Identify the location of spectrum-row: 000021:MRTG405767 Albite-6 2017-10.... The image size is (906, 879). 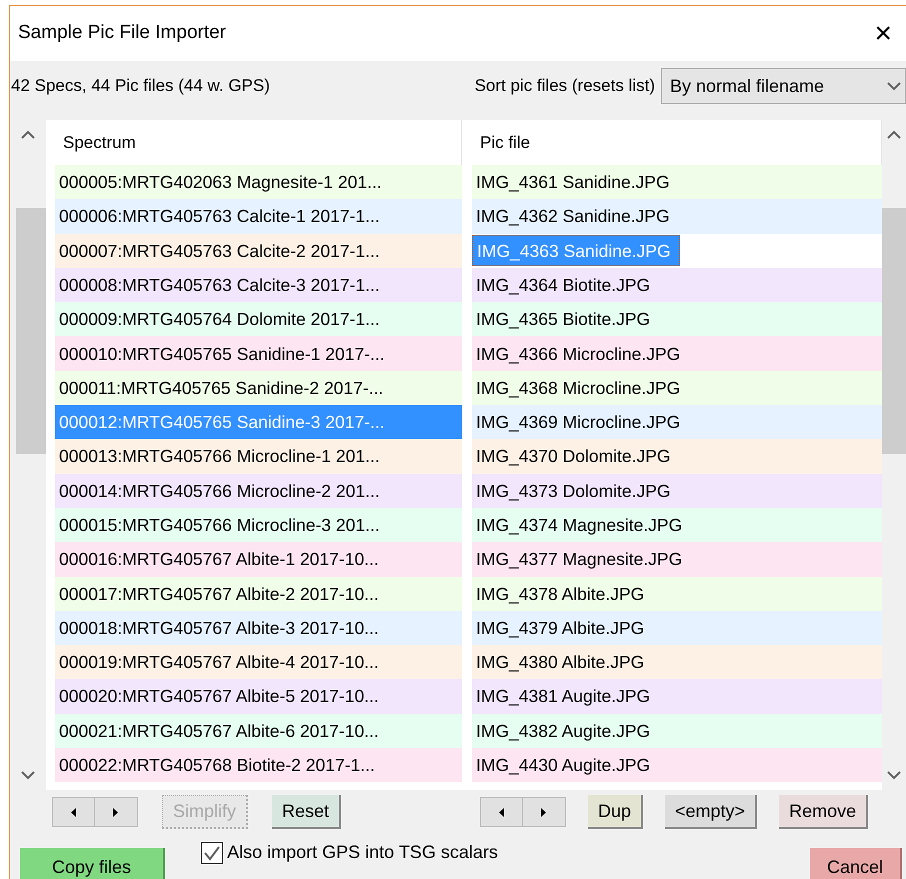
(258, 731).